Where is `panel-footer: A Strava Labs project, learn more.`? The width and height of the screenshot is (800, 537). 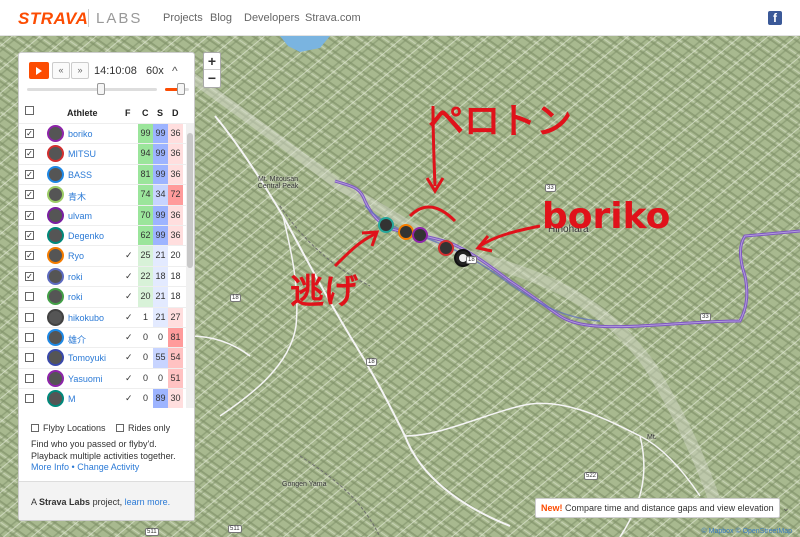
panel-footer: A Strava Labs project, learn more. is located at coordinates (106, 500).